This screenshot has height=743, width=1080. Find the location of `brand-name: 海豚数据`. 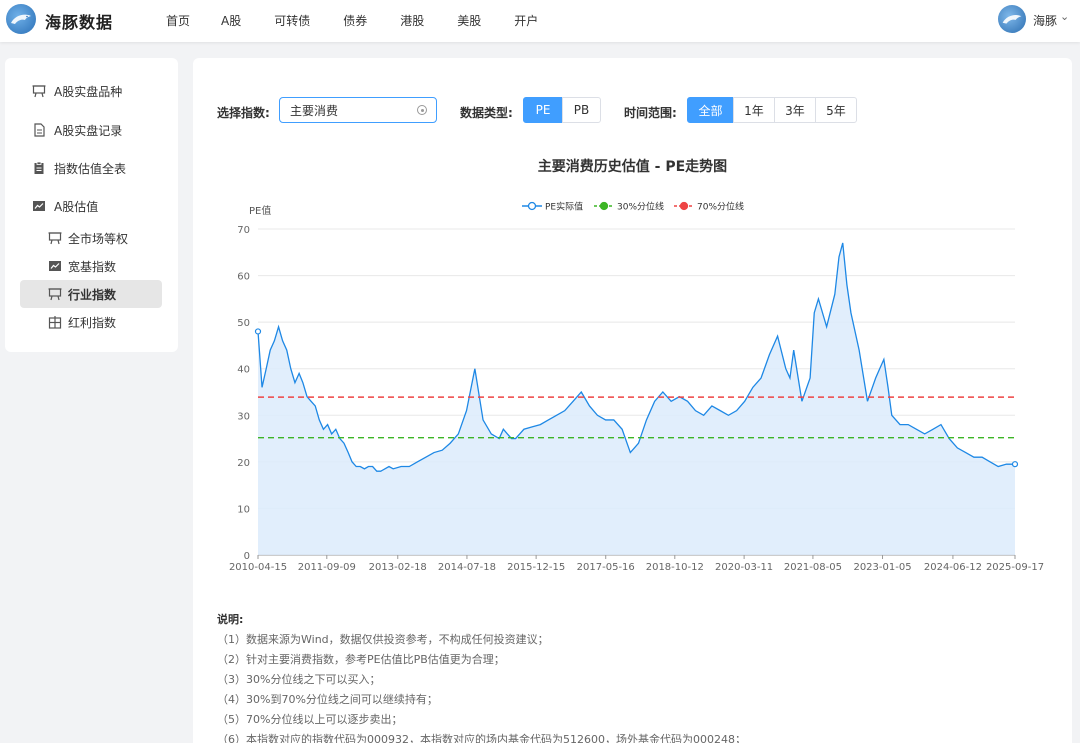

brand-name: 海豚数据 is located at coordinates (79, 21).